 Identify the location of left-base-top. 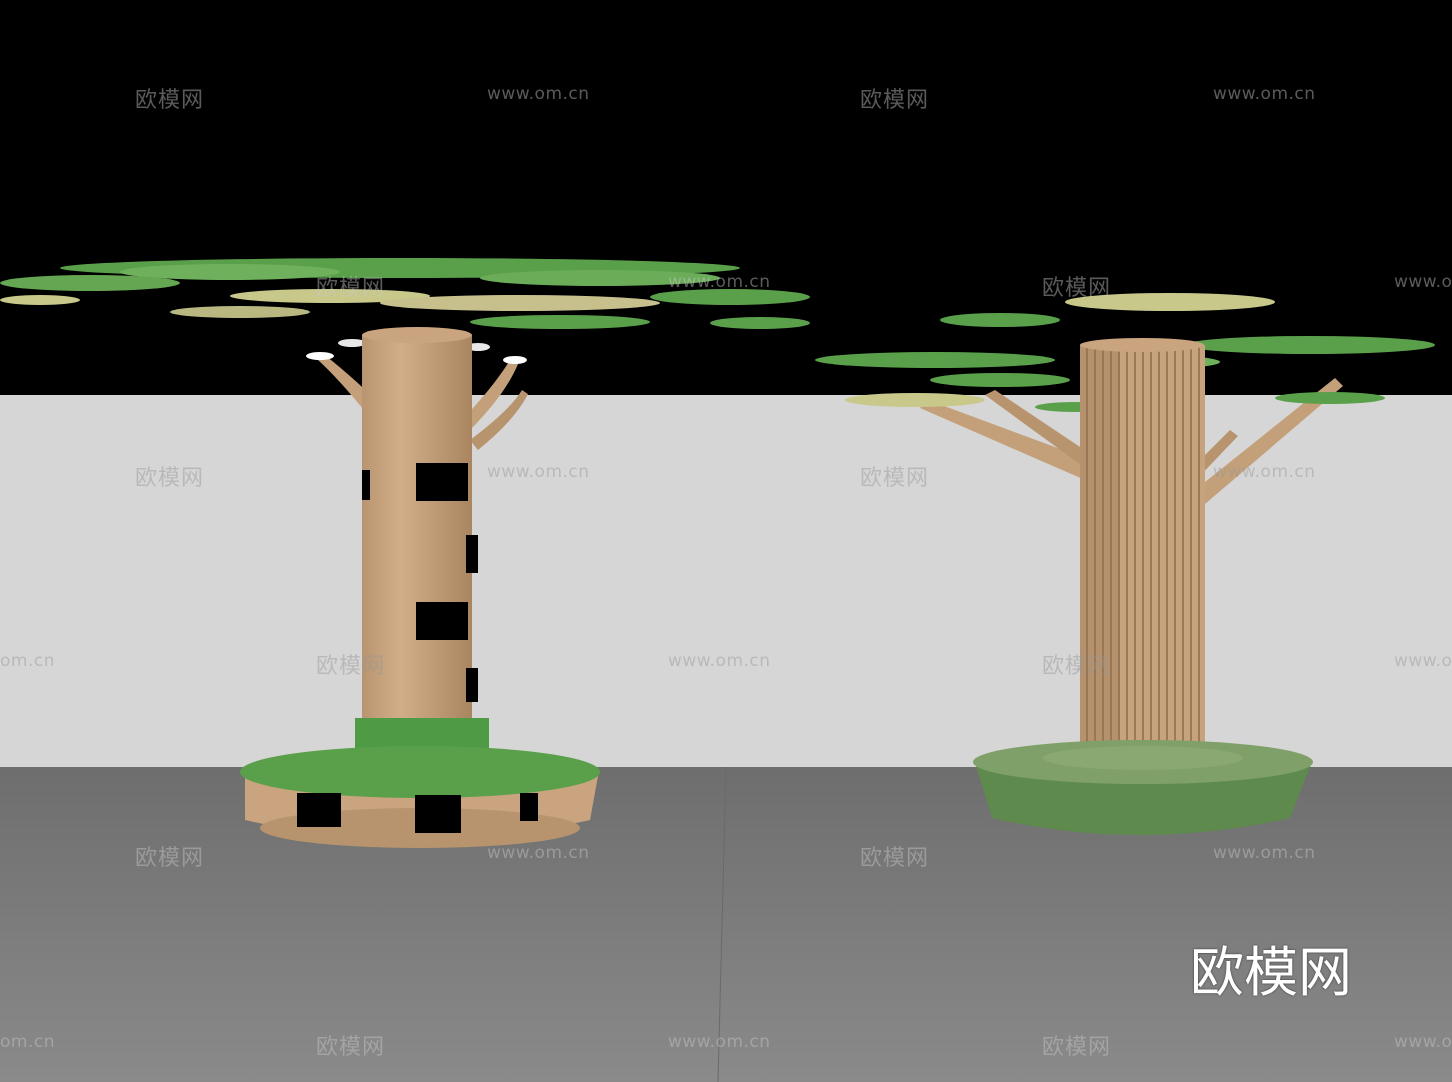
(420, 772).